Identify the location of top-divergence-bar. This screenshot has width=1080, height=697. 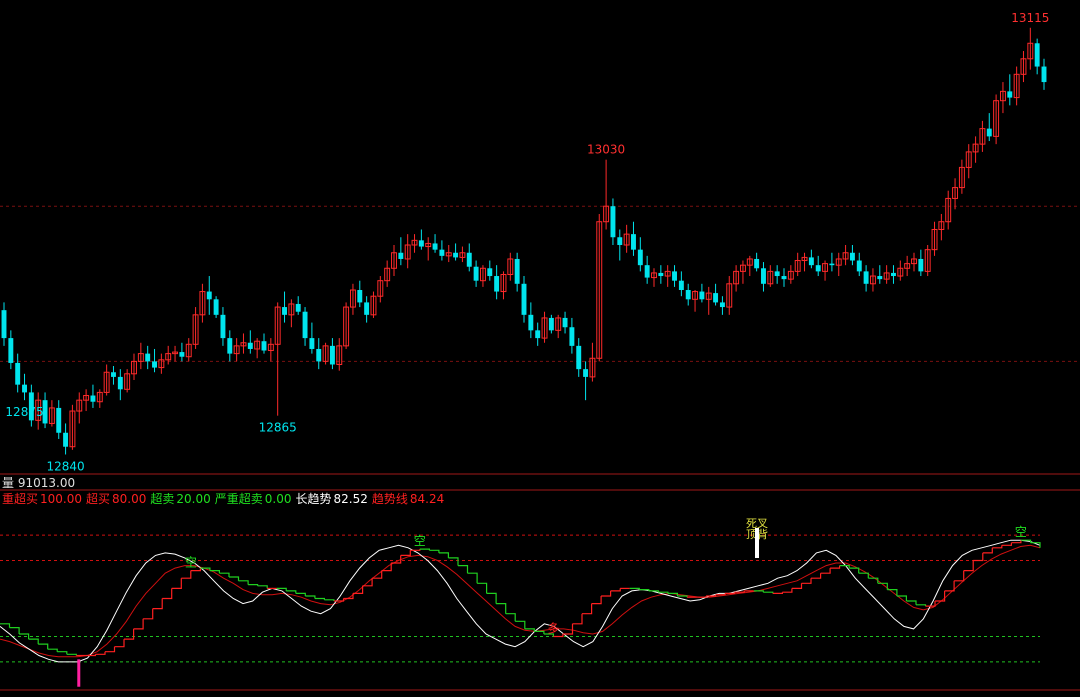
(757, 543).